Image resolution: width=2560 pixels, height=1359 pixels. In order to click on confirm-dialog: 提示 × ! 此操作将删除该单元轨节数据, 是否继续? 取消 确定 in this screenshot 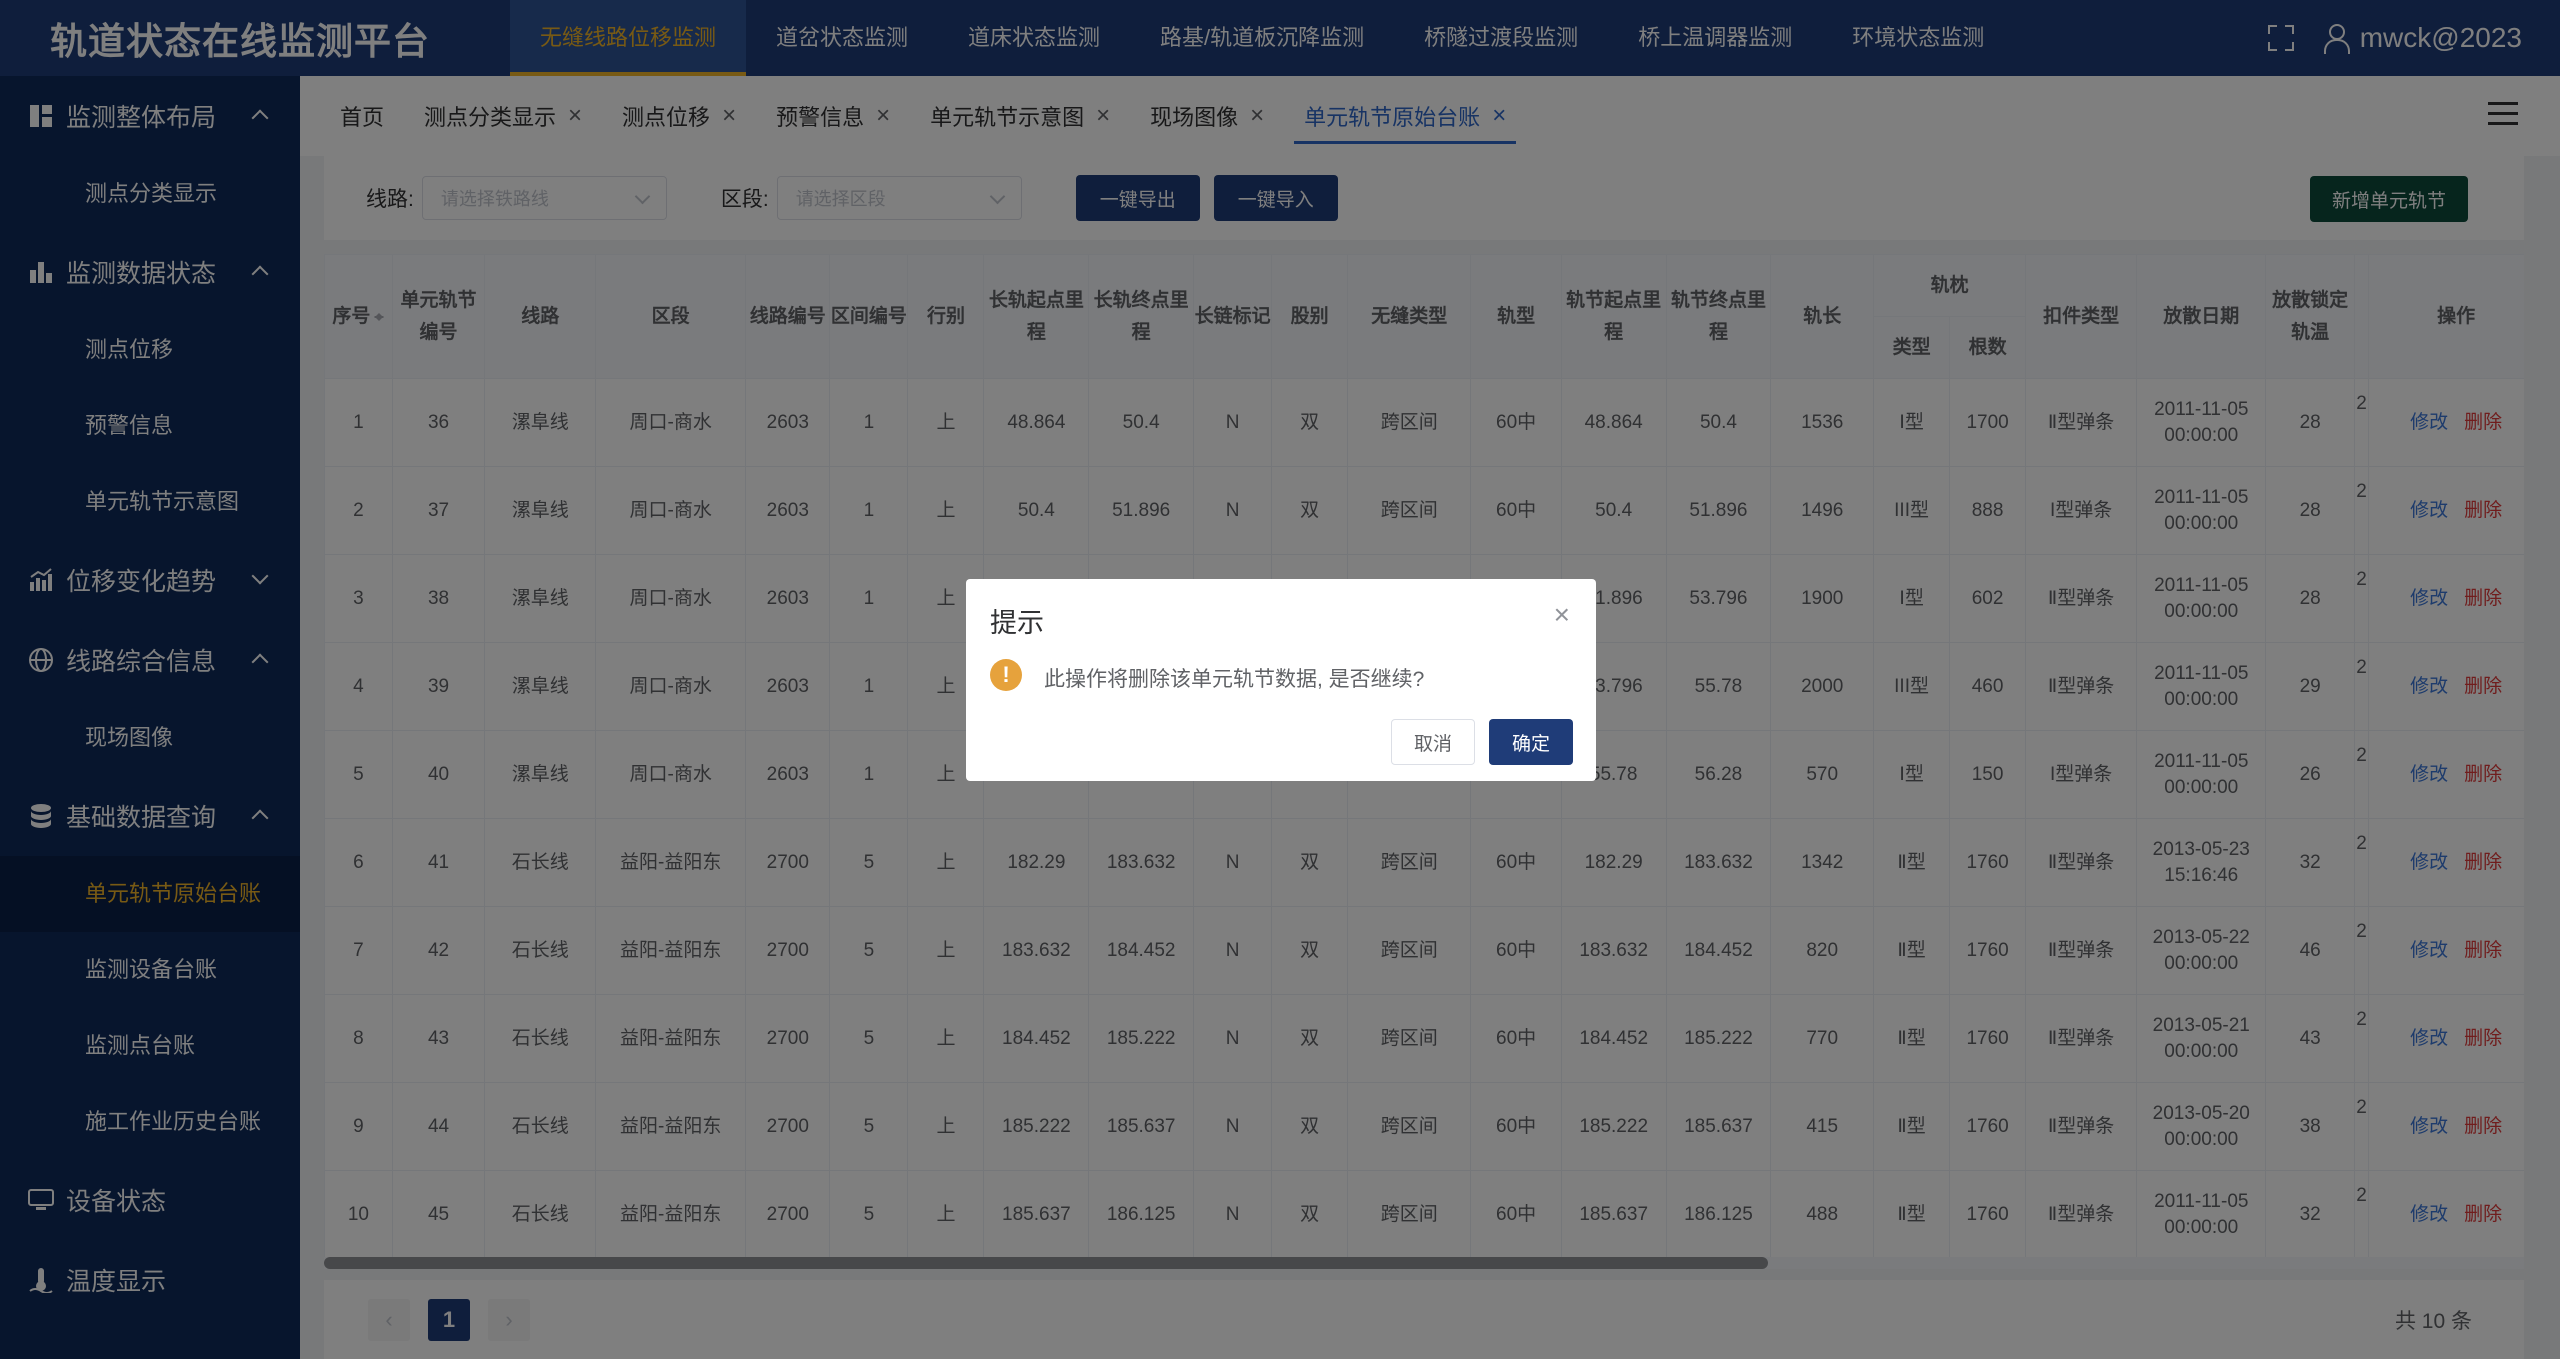, I will do `click(1281, 680)`.